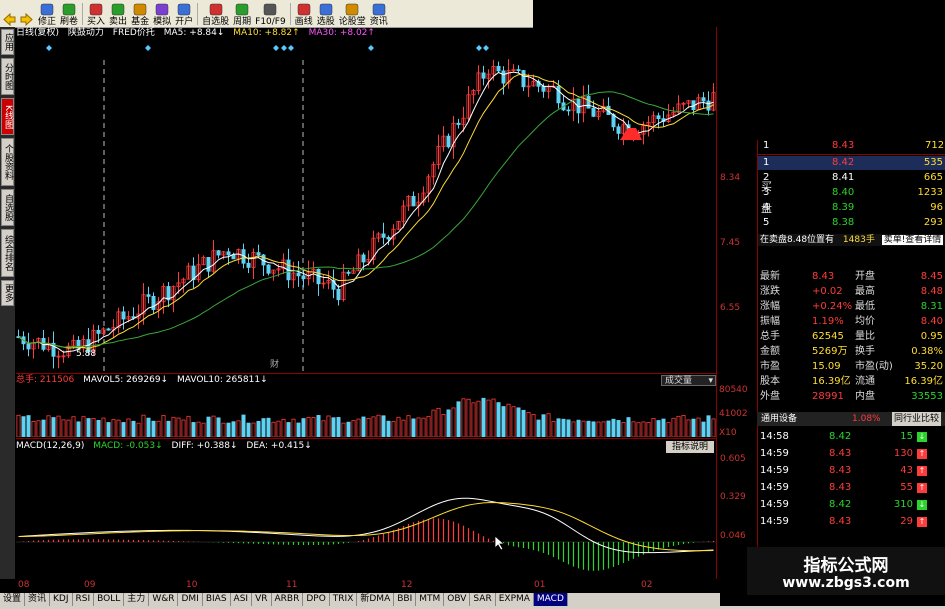  Describe the element at coordinates (217, 599) in the screenshot. I see `indicator-tab-bias: BIAS` at that location.